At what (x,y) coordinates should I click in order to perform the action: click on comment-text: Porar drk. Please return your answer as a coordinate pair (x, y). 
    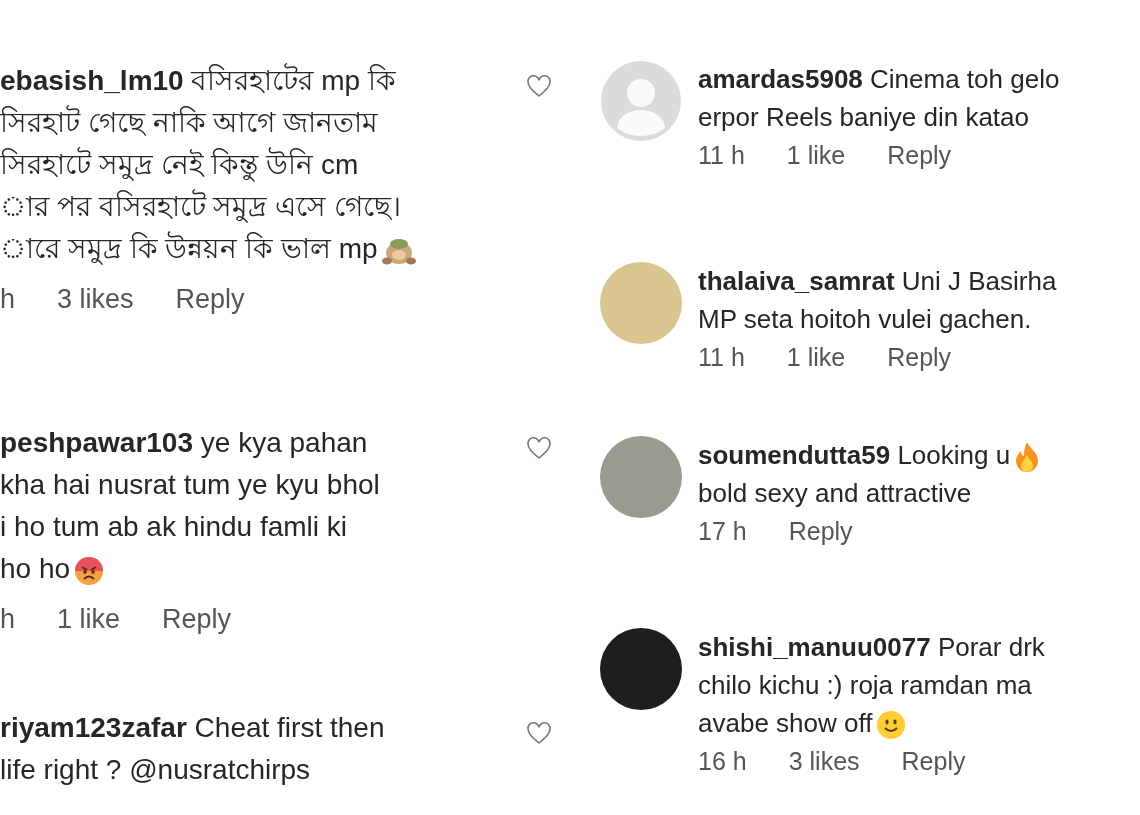
    Looking at the image, I should click on (991, 647).